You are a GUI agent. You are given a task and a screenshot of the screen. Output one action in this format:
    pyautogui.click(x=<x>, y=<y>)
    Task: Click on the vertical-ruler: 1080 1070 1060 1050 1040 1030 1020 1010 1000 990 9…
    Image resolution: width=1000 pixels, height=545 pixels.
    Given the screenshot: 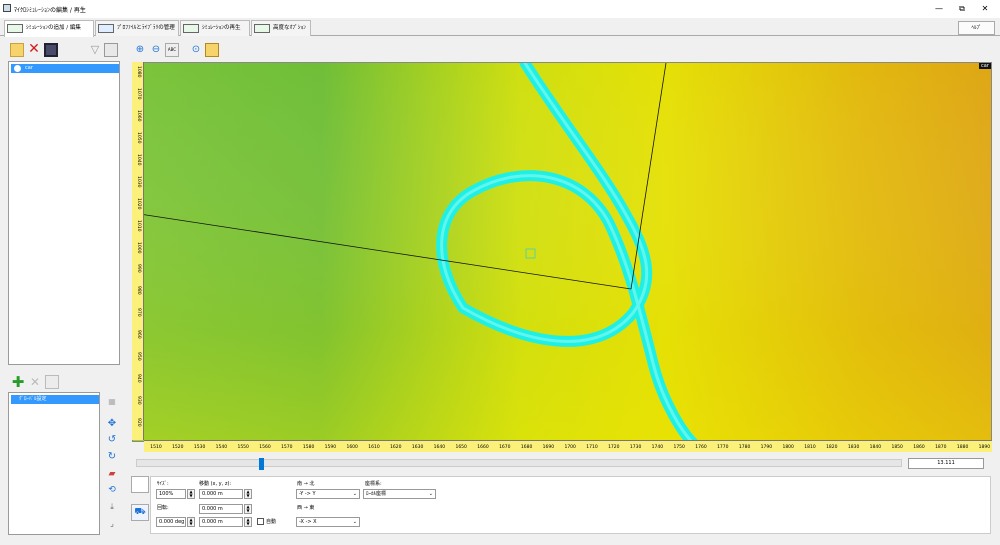 What is the action you would take?
    pyautogui.click(x=138, y=251)
    